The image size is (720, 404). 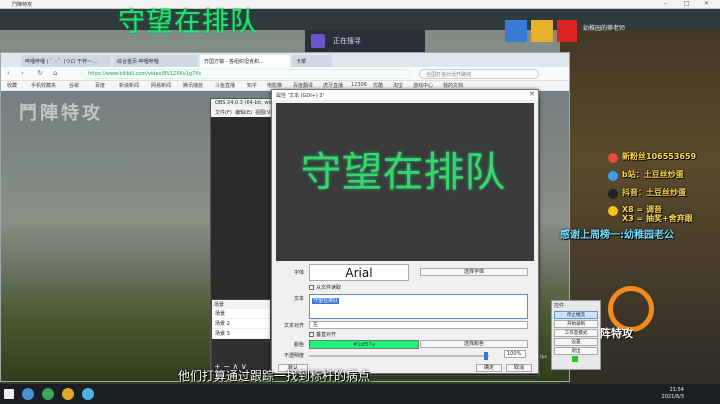 What do you see at coordinates (326, 335) in the screenshot?
I see `vertical-label: 垂直对齐` at bounding box center [326, 335].